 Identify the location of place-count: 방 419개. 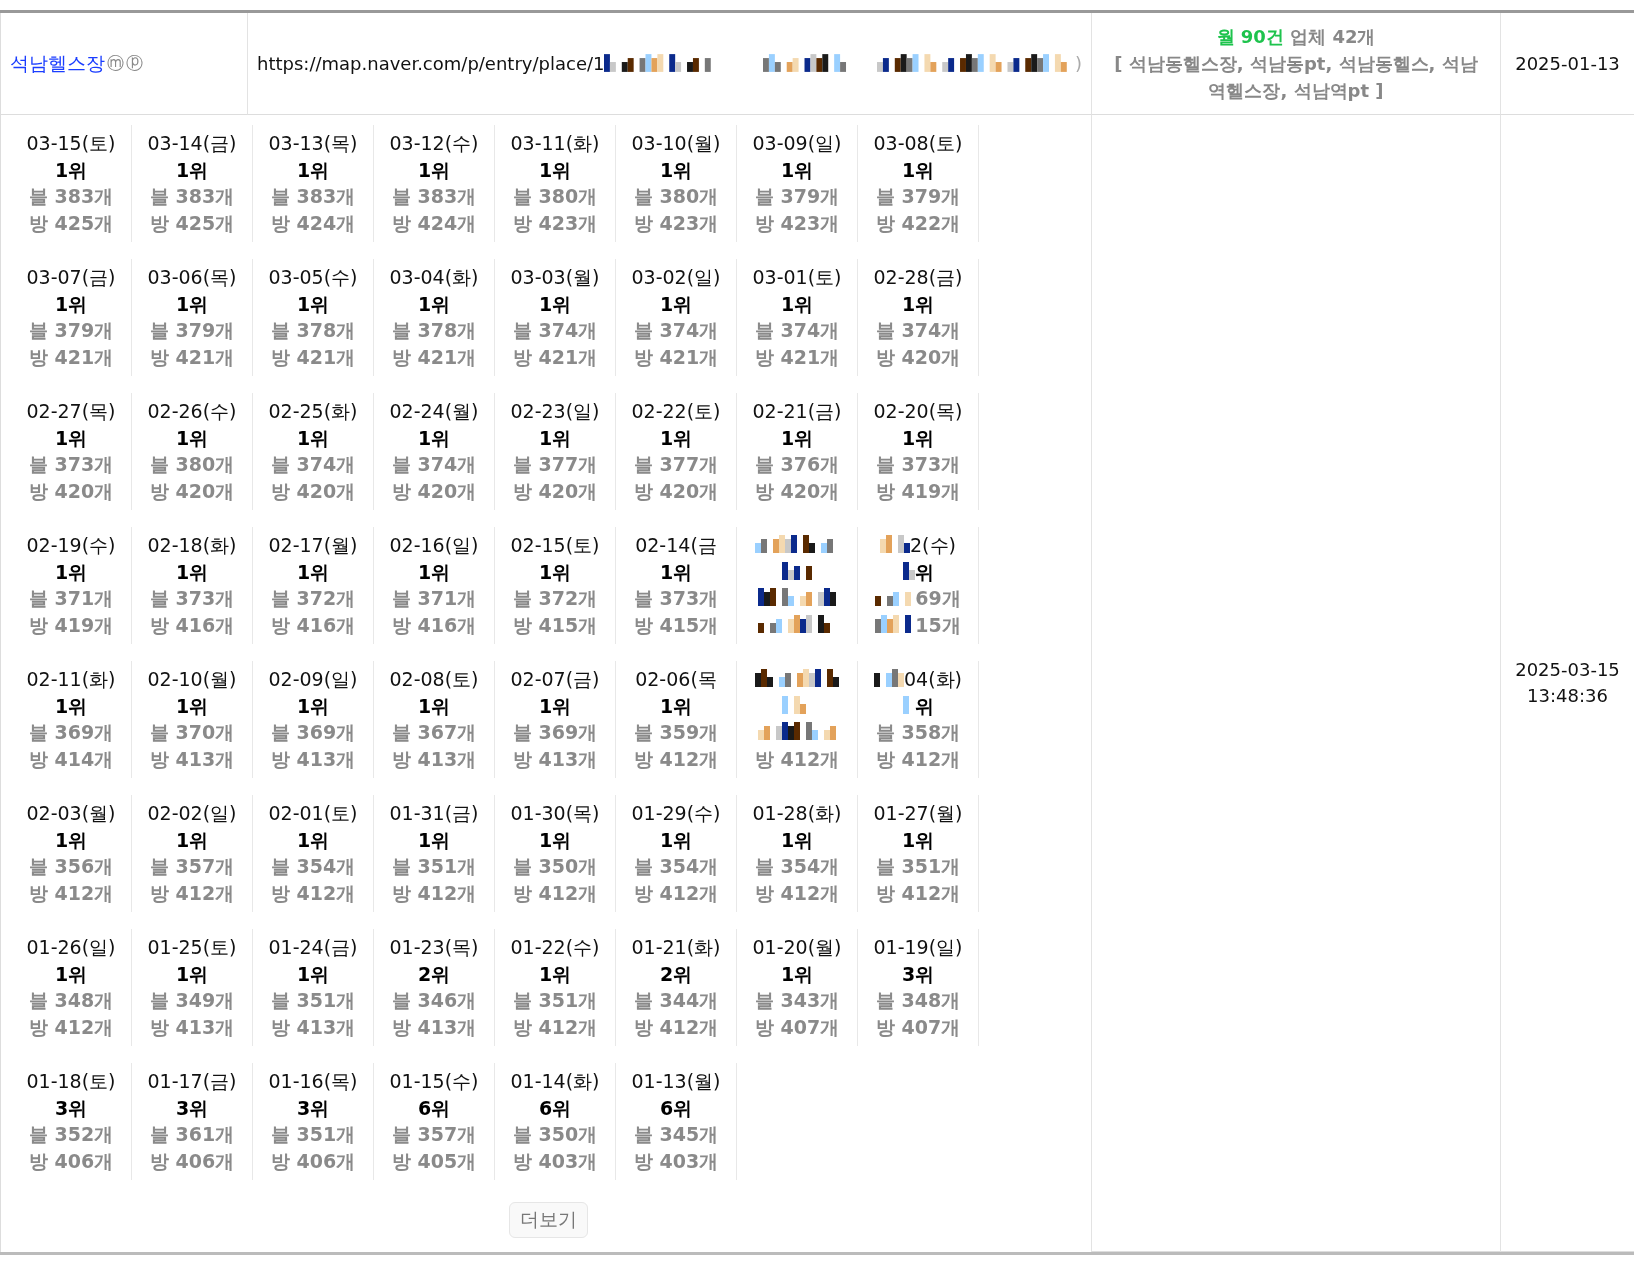
(71, 625).